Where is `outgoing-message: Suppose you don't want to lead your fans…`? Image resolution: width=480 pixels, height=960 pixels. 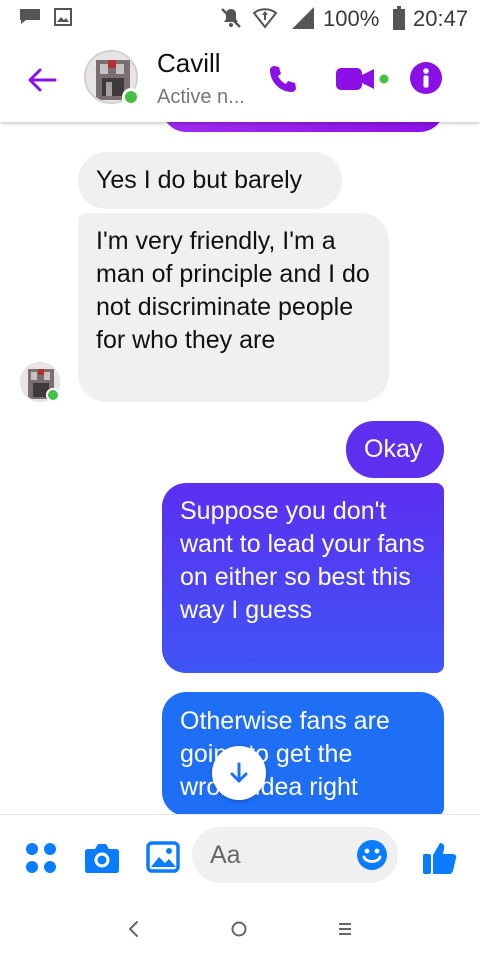
outgoing-message: Suppose you don't want to lead your fans… is located at coordinates (303, 578).